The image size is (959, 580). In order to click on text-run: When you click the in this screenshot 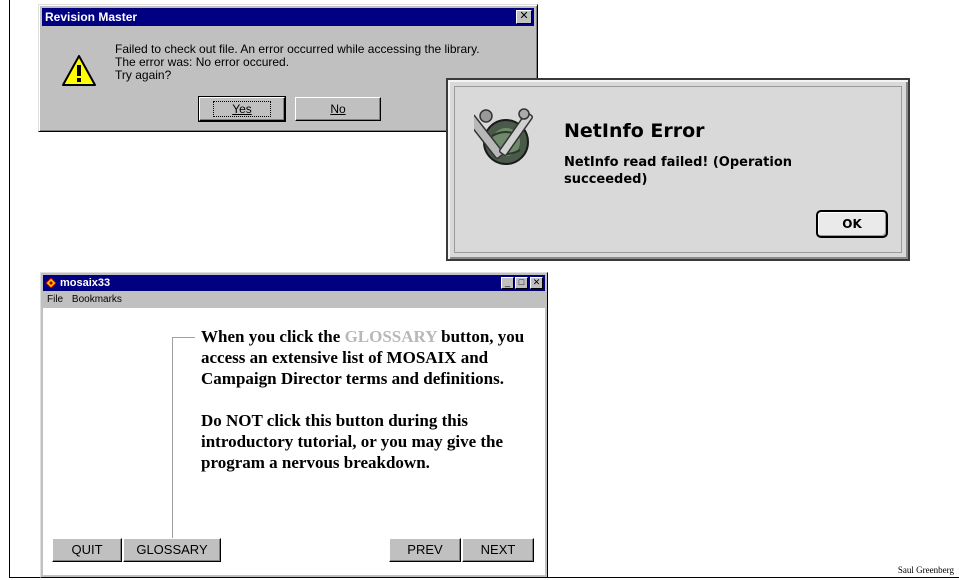, I will do `click(273, 336)`.